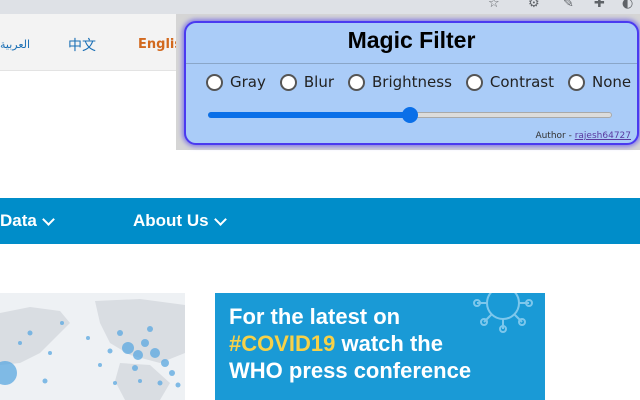  Describe the element at coordinates (612, 82) in the screenshot. I see `filter-option-label: None` at that location.